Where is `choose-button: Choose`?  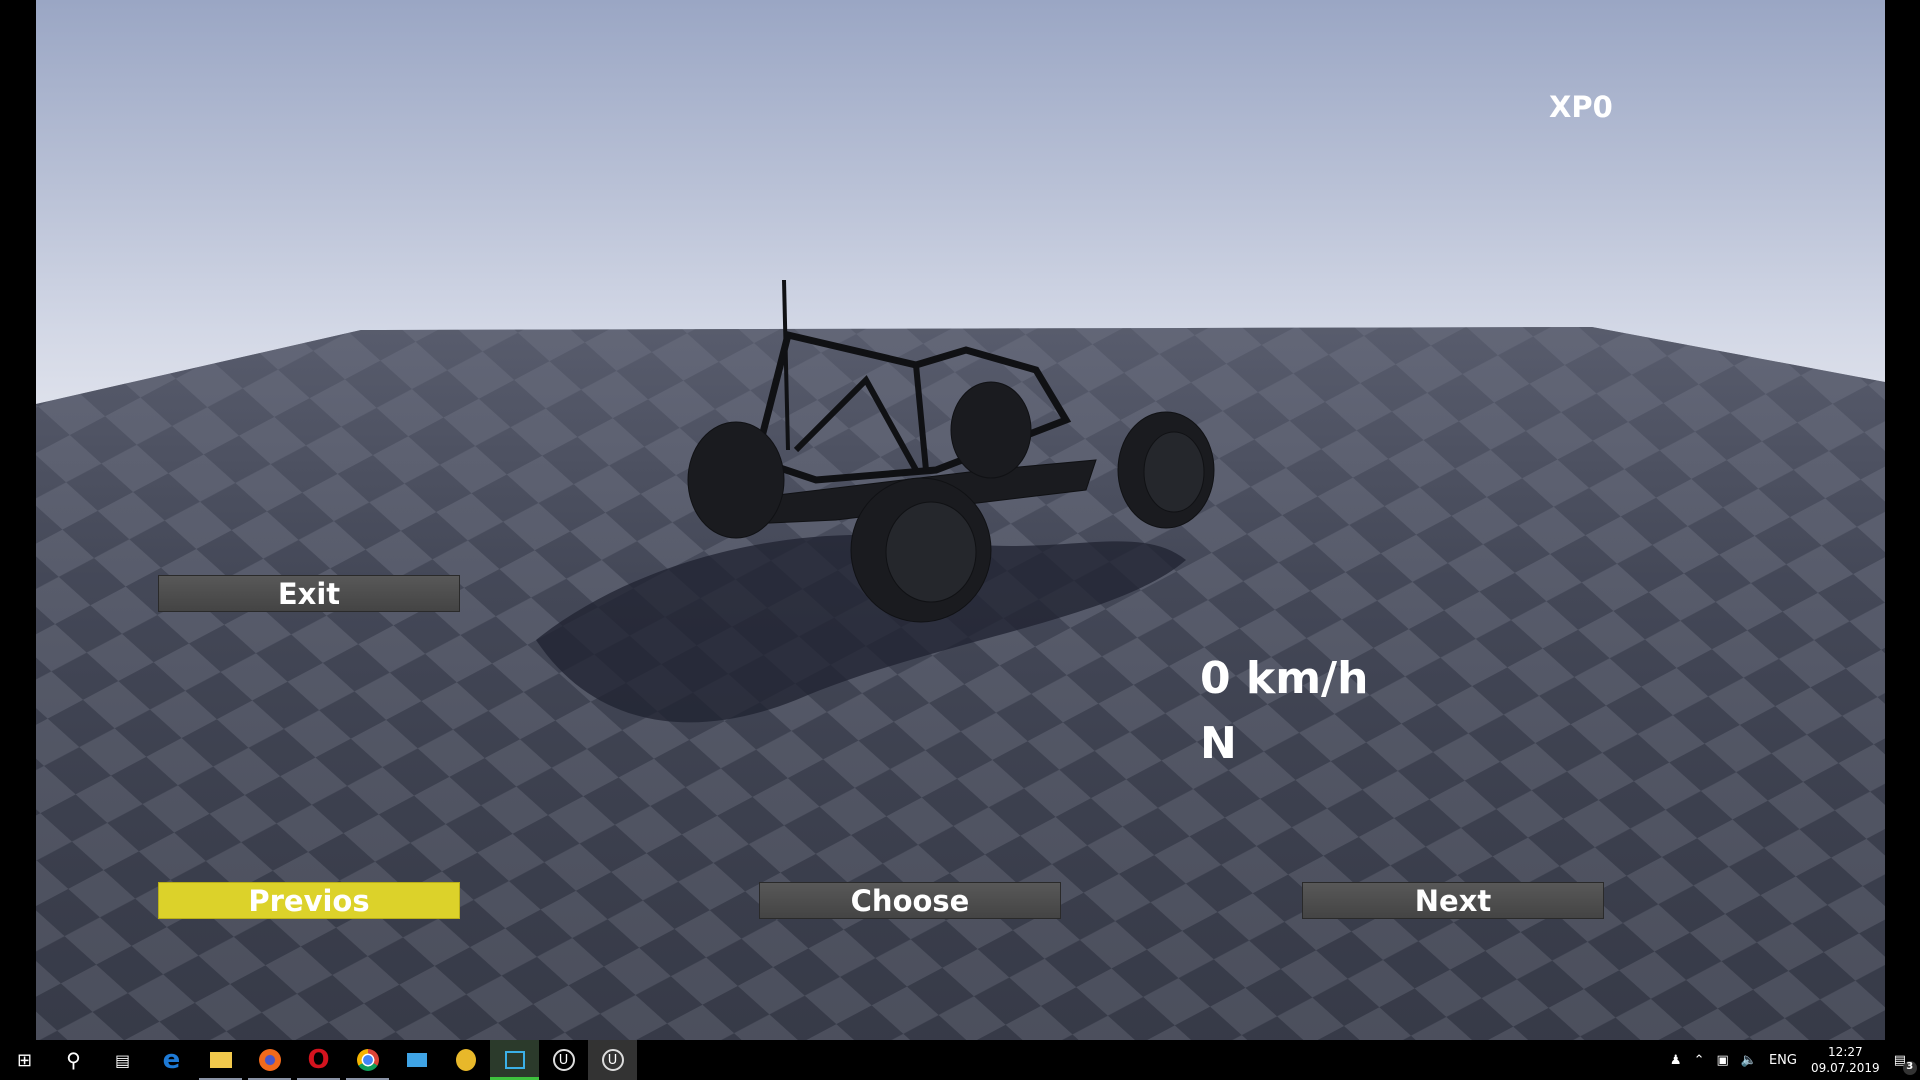
choose-button: Choose is located at coordinates (910, 900).